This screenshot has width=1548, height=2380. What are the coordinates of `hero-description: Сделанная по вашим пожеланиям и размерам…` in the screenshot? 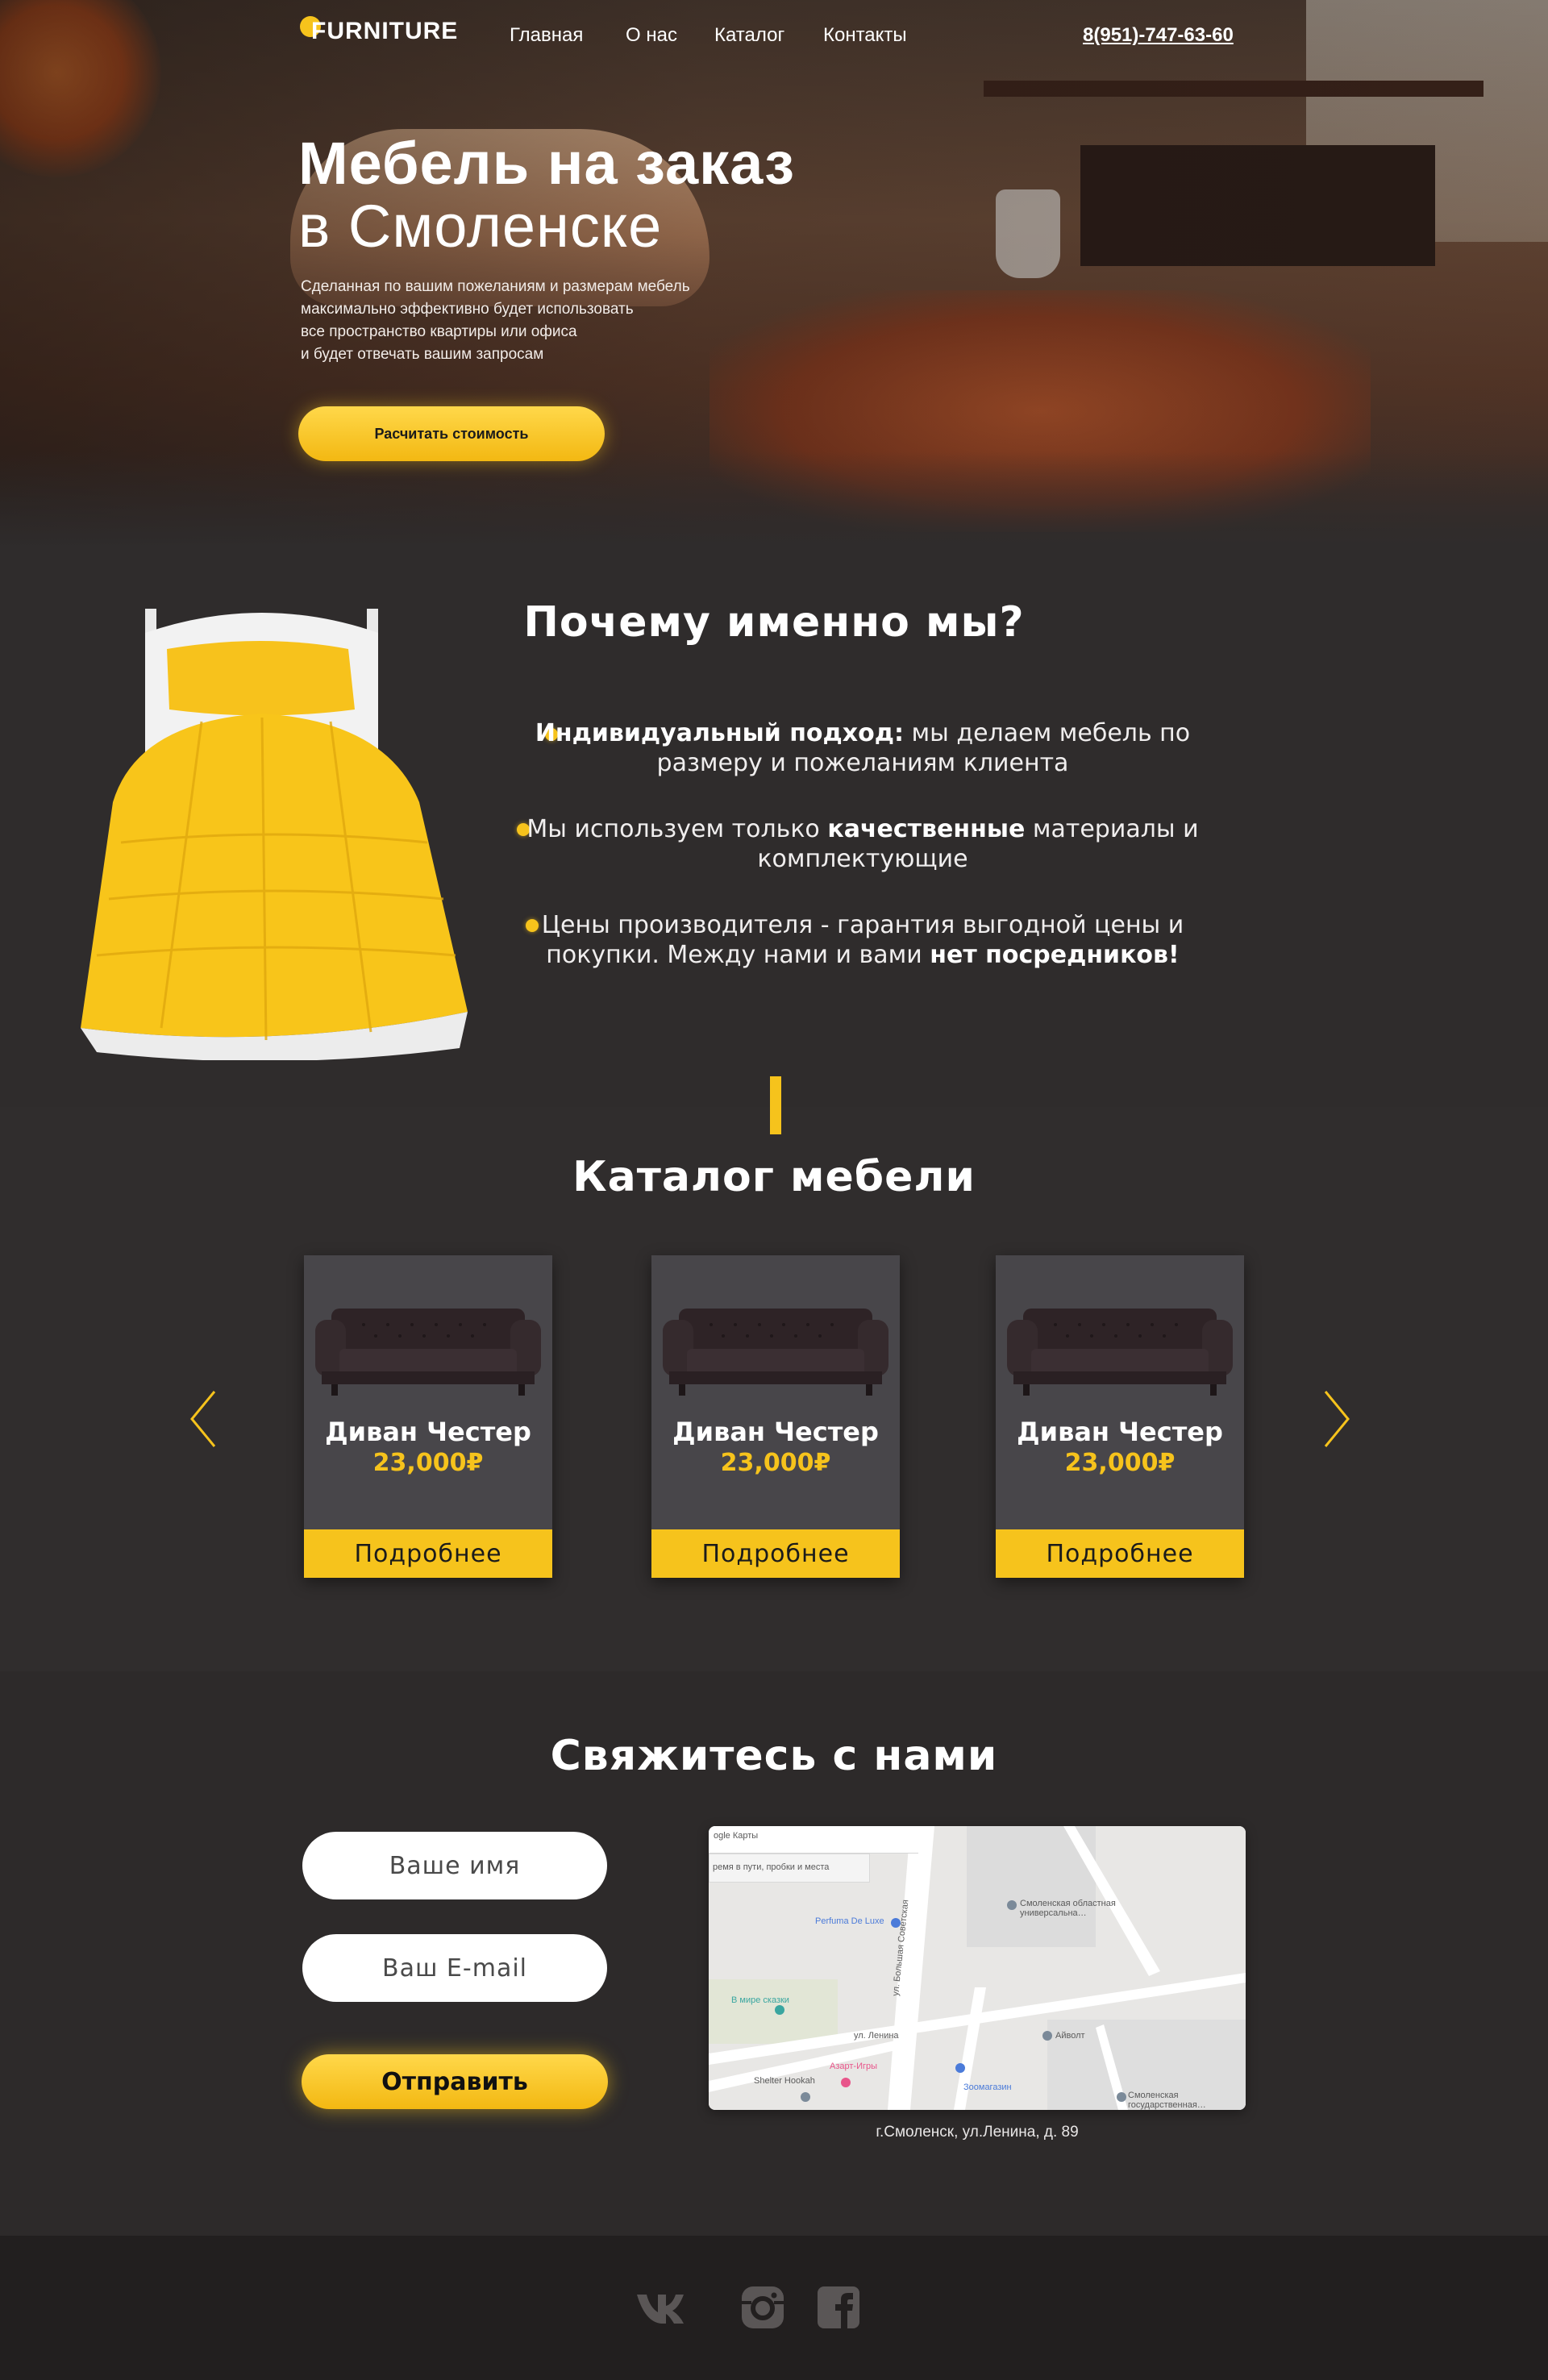 It's located at (551, 321).